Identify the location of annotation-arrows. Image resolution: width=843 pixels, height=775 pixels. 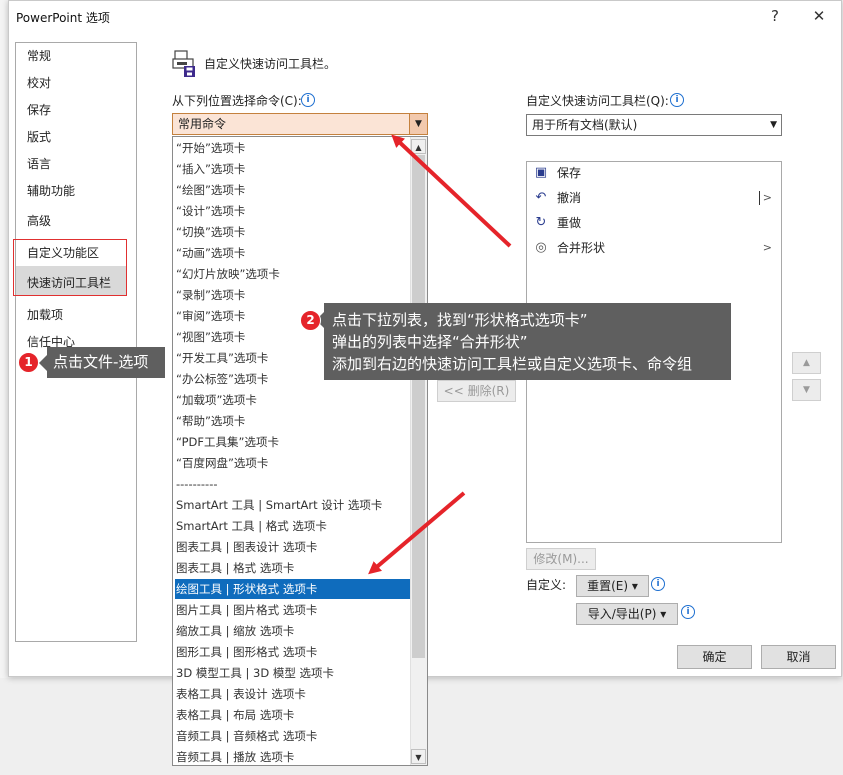
(440, 354).